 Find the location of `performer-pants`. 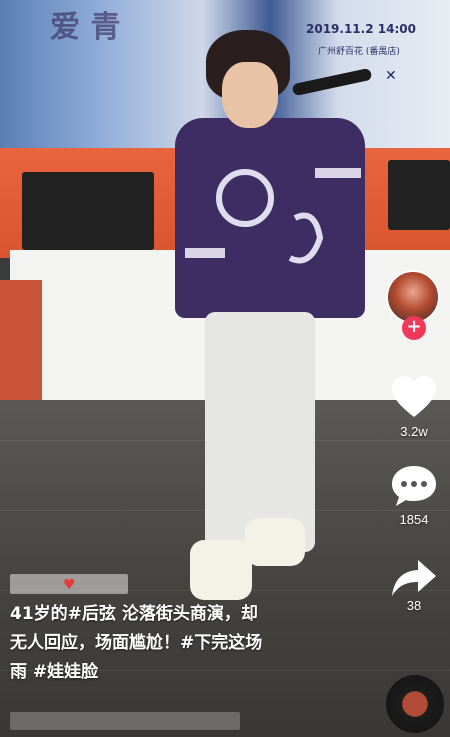

performer-pants is located at coordinates (260, 432).